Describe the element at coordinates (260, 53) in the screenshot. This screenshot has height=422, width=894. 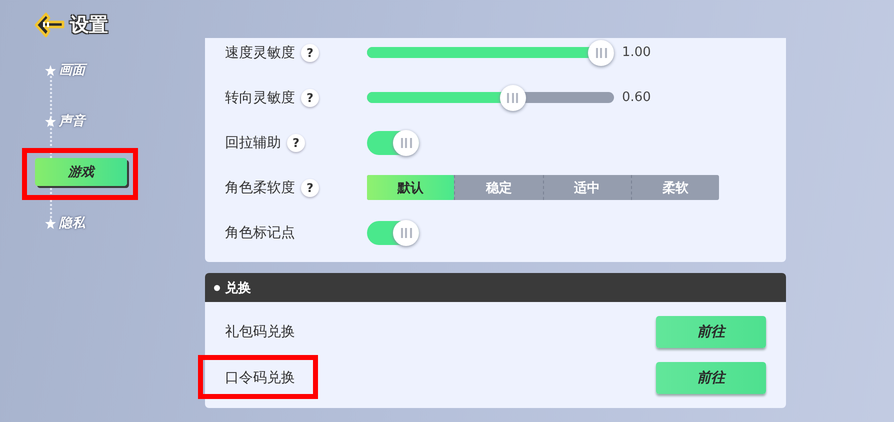
I see `setting-label: 速度灵敏度` at that location.